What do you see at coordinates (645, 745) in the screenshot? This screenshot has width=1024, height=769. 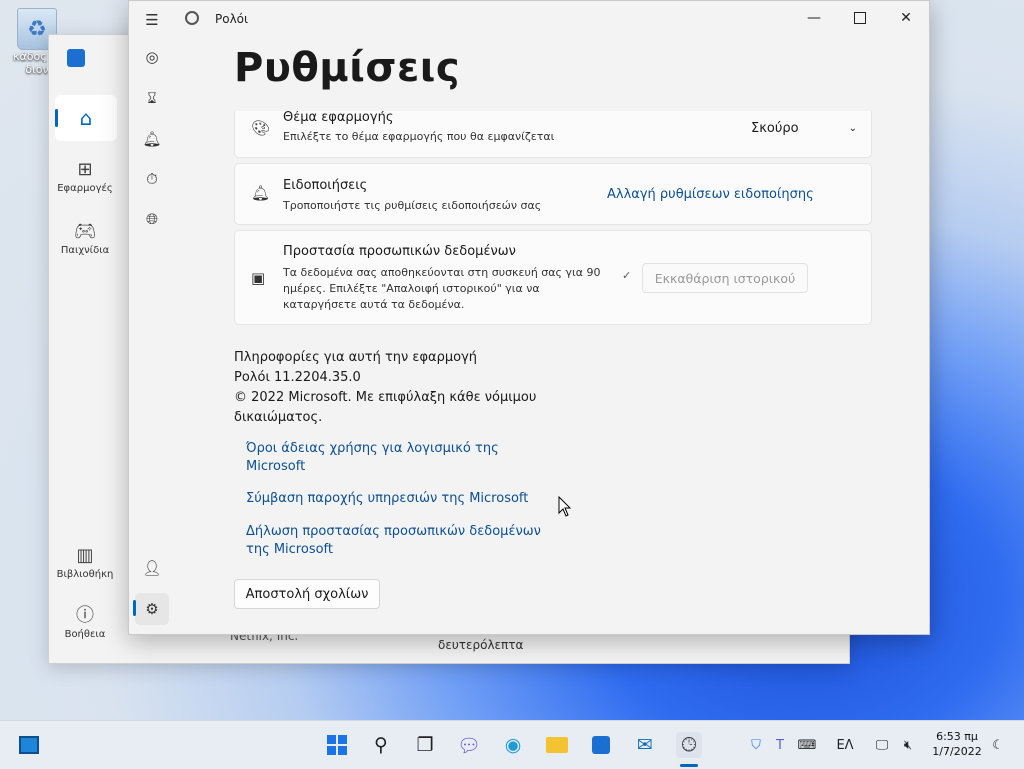 I see `mail-button: ✉` at bounding box center [645, 745].